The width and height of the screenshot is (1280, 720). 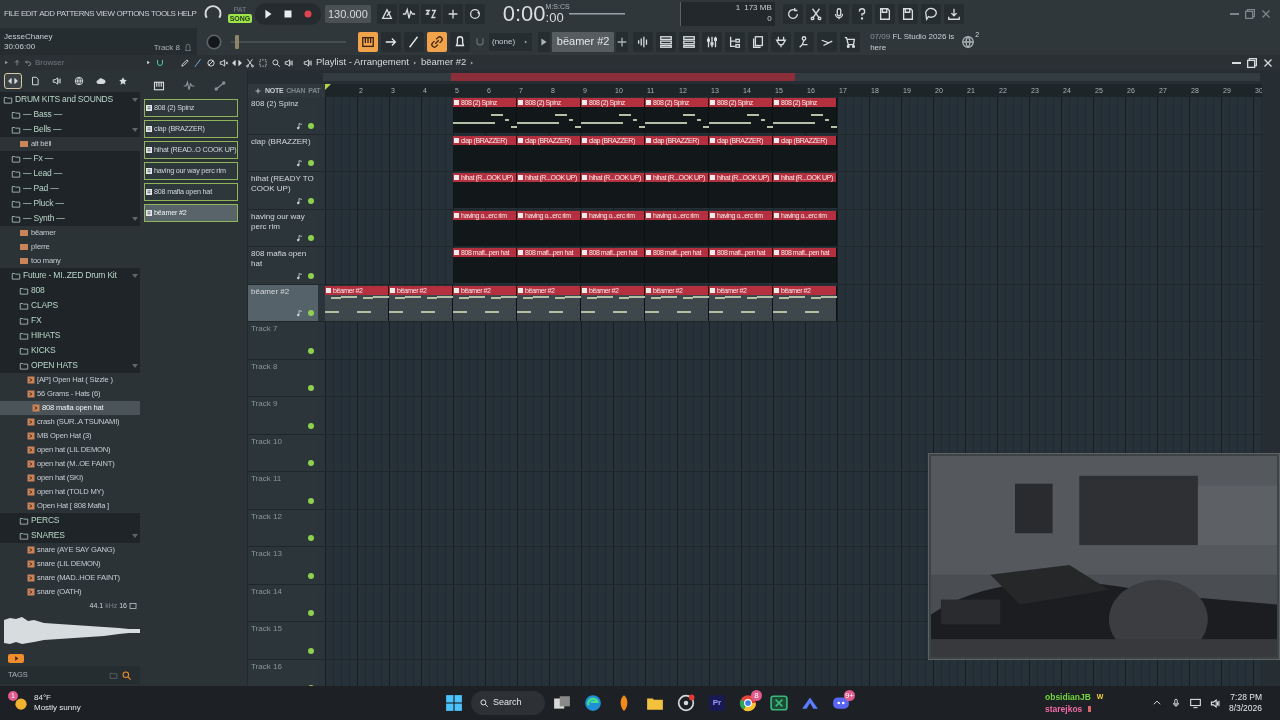 What do you see at coordinates (70, 535) in the screenshot?
I see `browser-item: SNARES` at bounding box center [70, 535].